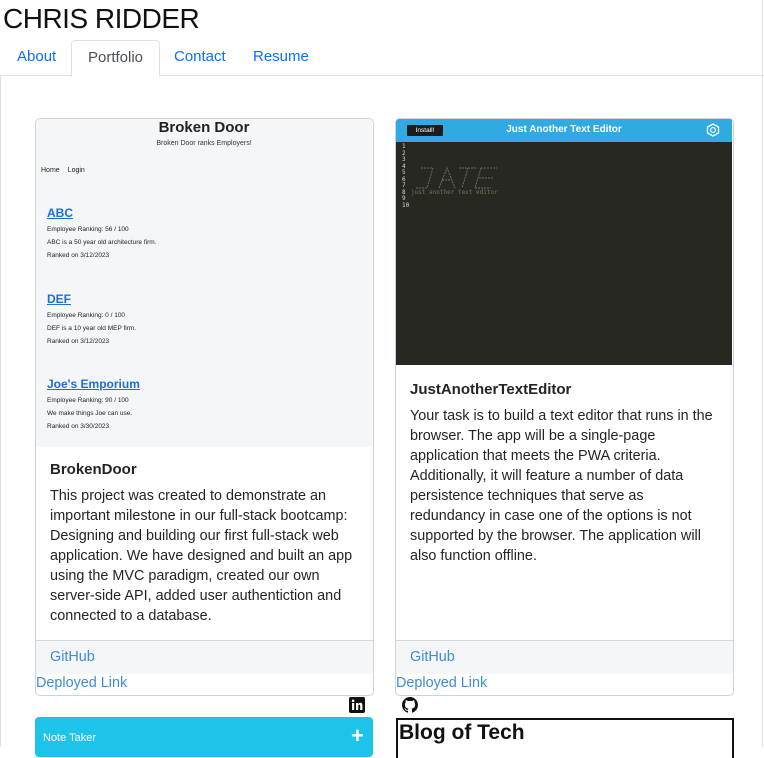 The width and height of the screenshot is (764, 758). Describe the element at coordinates (69, 738) in the screenshot. I see `note-taker-title: Note Taker` at that location.